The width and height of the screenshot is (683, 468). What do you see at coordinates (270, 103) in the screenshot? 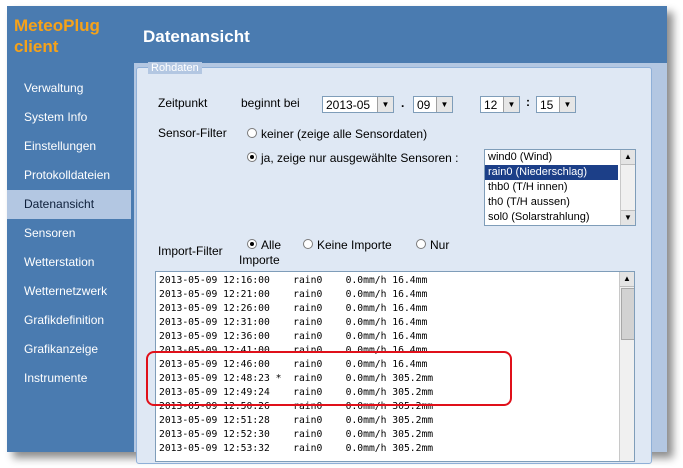
I see `zeitpunkt-sublabel: beginnt bei` at bounding box center [270, 103].